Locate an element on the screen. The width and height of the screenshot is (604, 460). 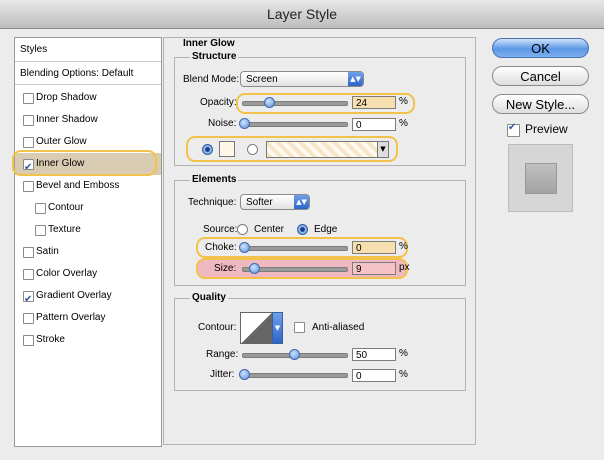
style-item-inner-shadow: Inner Shadow is located at coordinates (88, 120).